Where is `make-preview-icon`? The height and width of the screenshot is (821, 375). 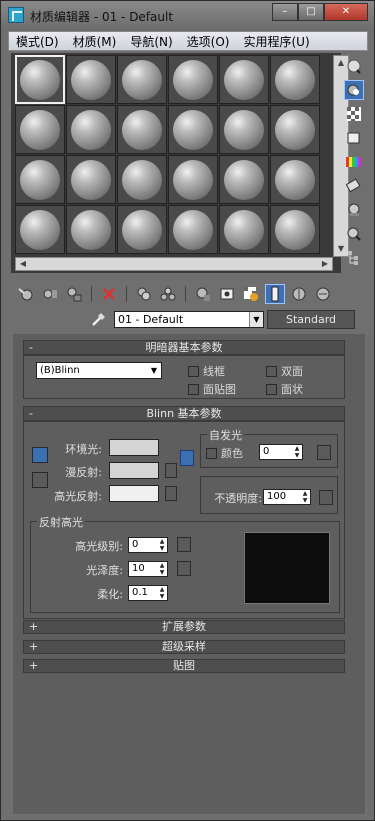 make-preview-icon is located at coordinates (354, 186).